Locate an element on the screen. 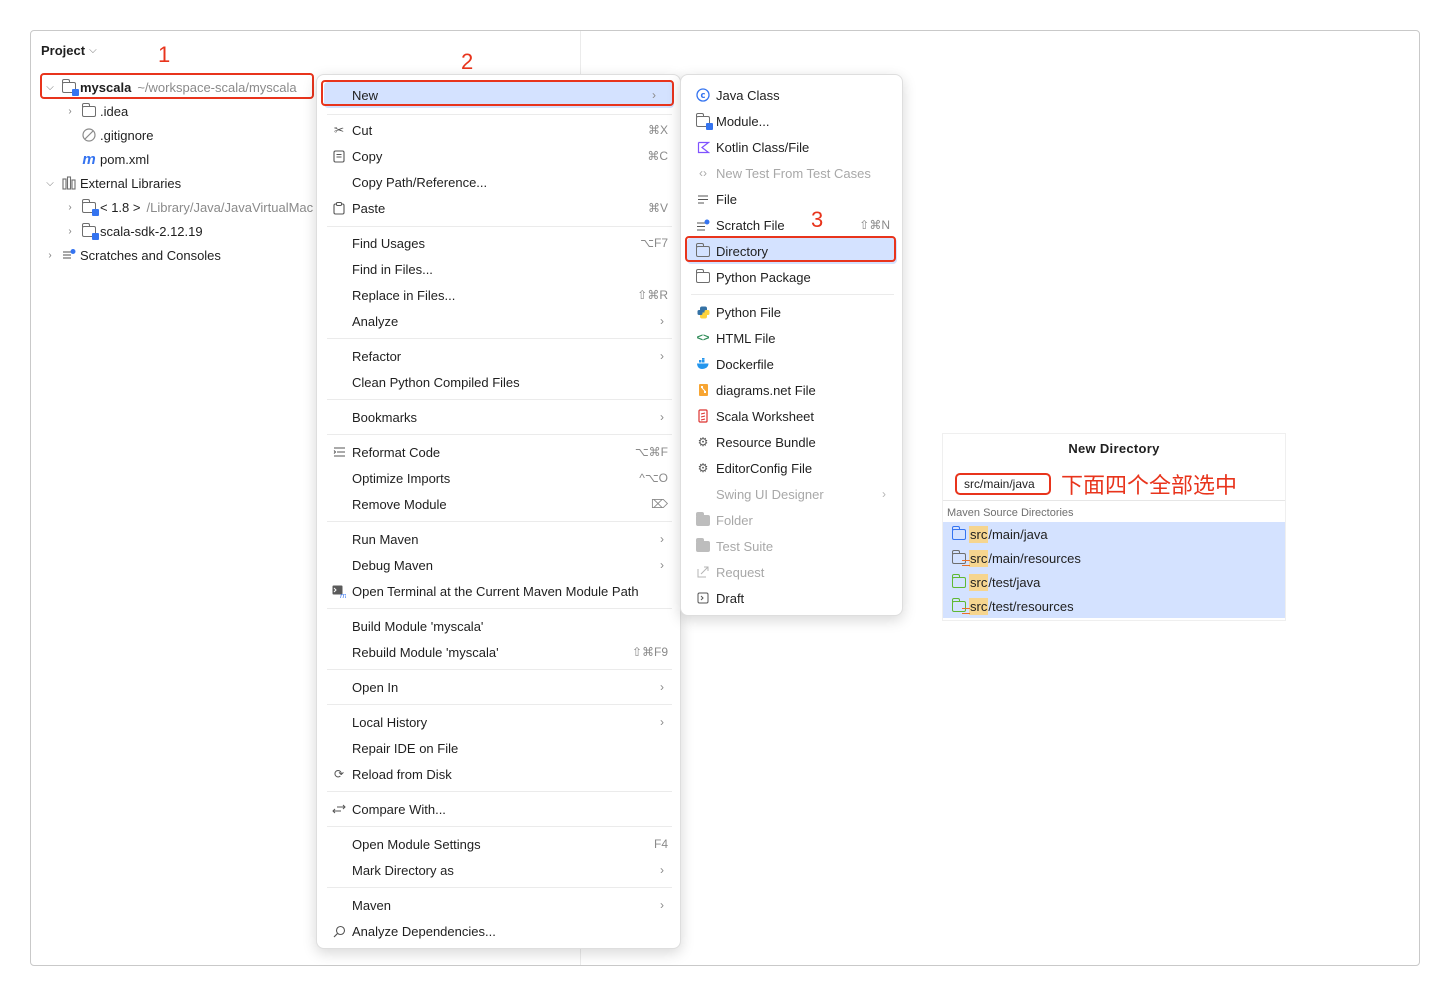 The image size is (1450, 996). submenu-item-scala-worksheet: Scala Worksheet is located at coordinates (792, 416).